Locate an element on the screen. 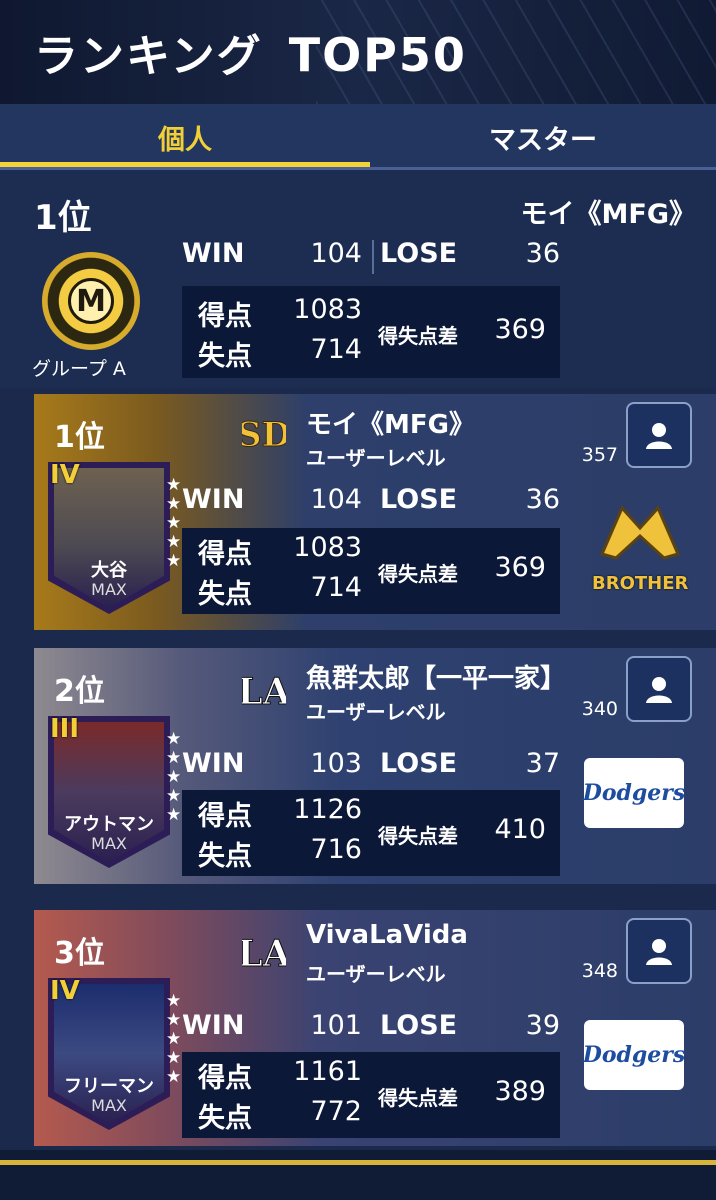 This screenshot has width=716, height=1200. group-emblem-icon: M is located at coordinates (91, 301).